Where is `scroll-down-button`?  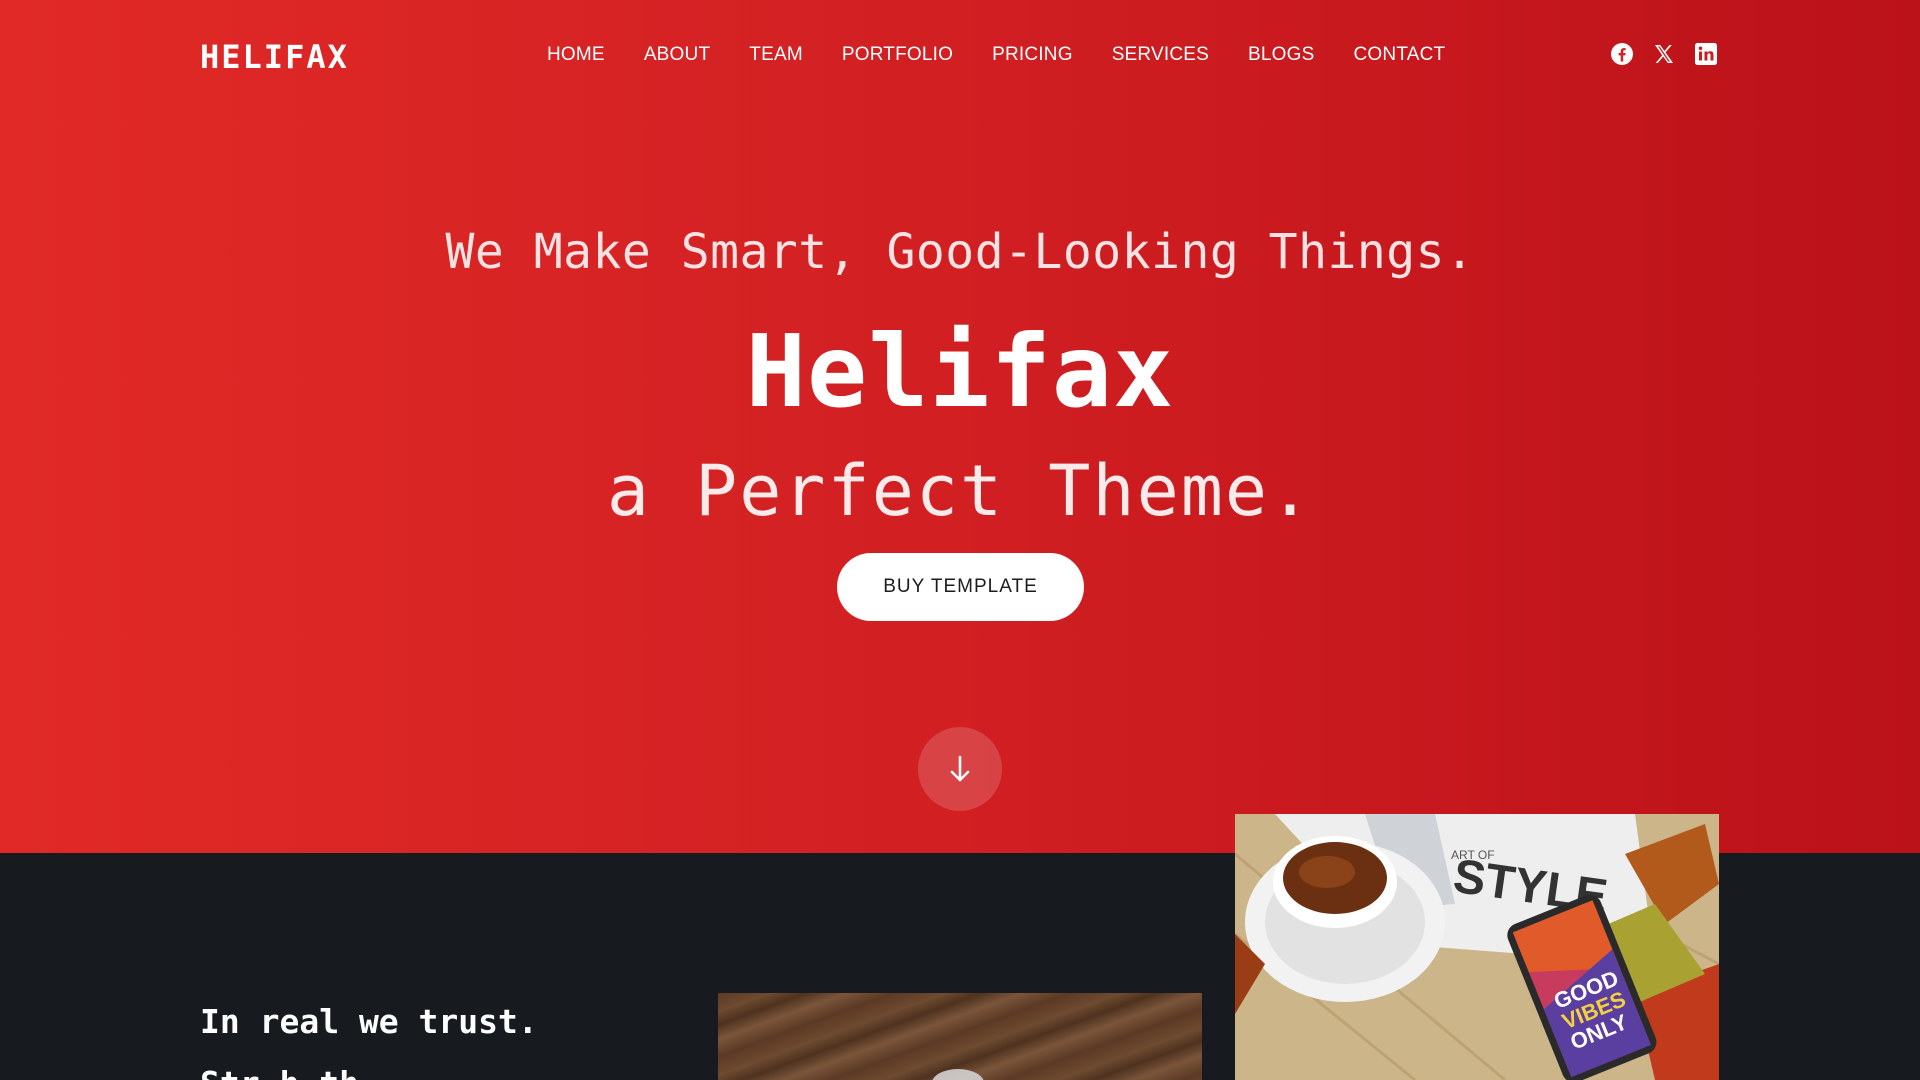 scroll-down-button is located at coordinates (960, 769).